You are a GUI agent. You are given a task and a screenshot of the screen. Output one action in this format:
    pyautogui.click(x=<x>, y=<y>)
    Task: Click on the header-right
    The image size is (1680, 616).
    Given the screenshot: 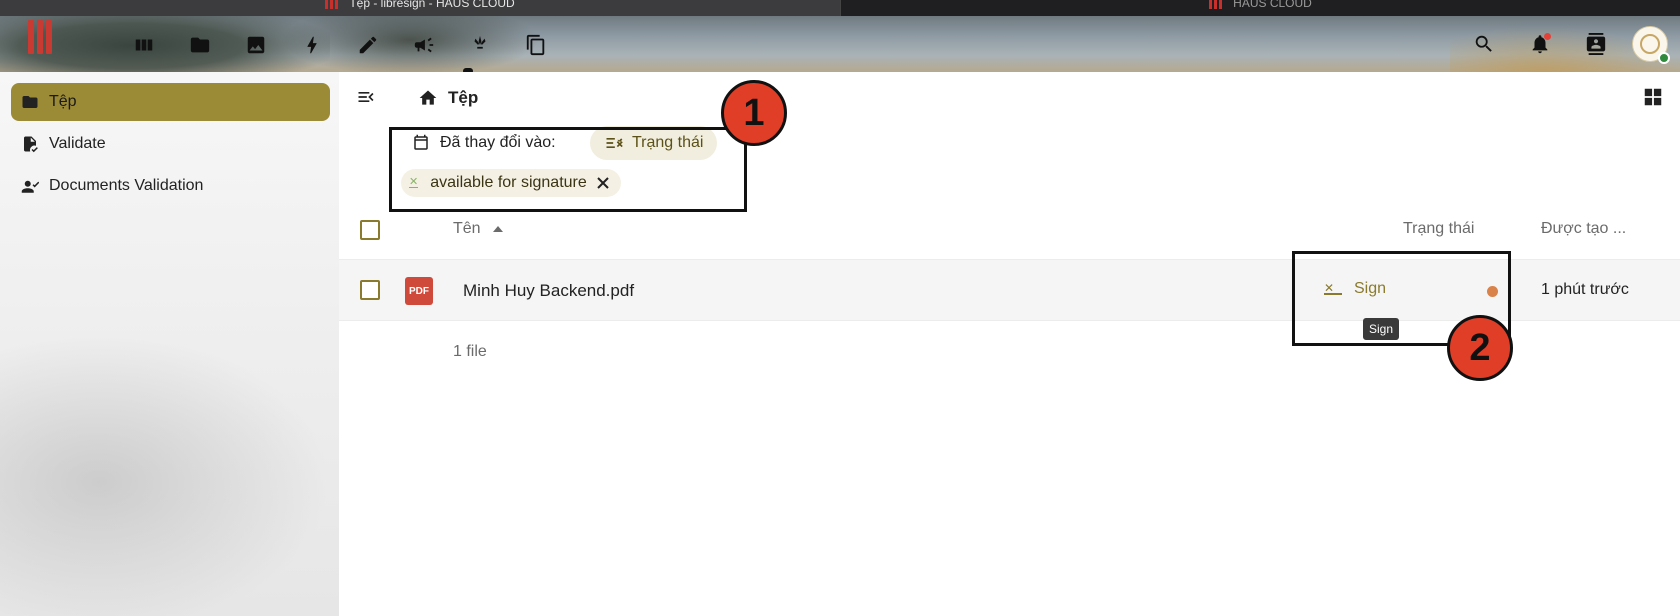 What is the action you would take?
    pyautogui.click(x=1568, y=45)
    